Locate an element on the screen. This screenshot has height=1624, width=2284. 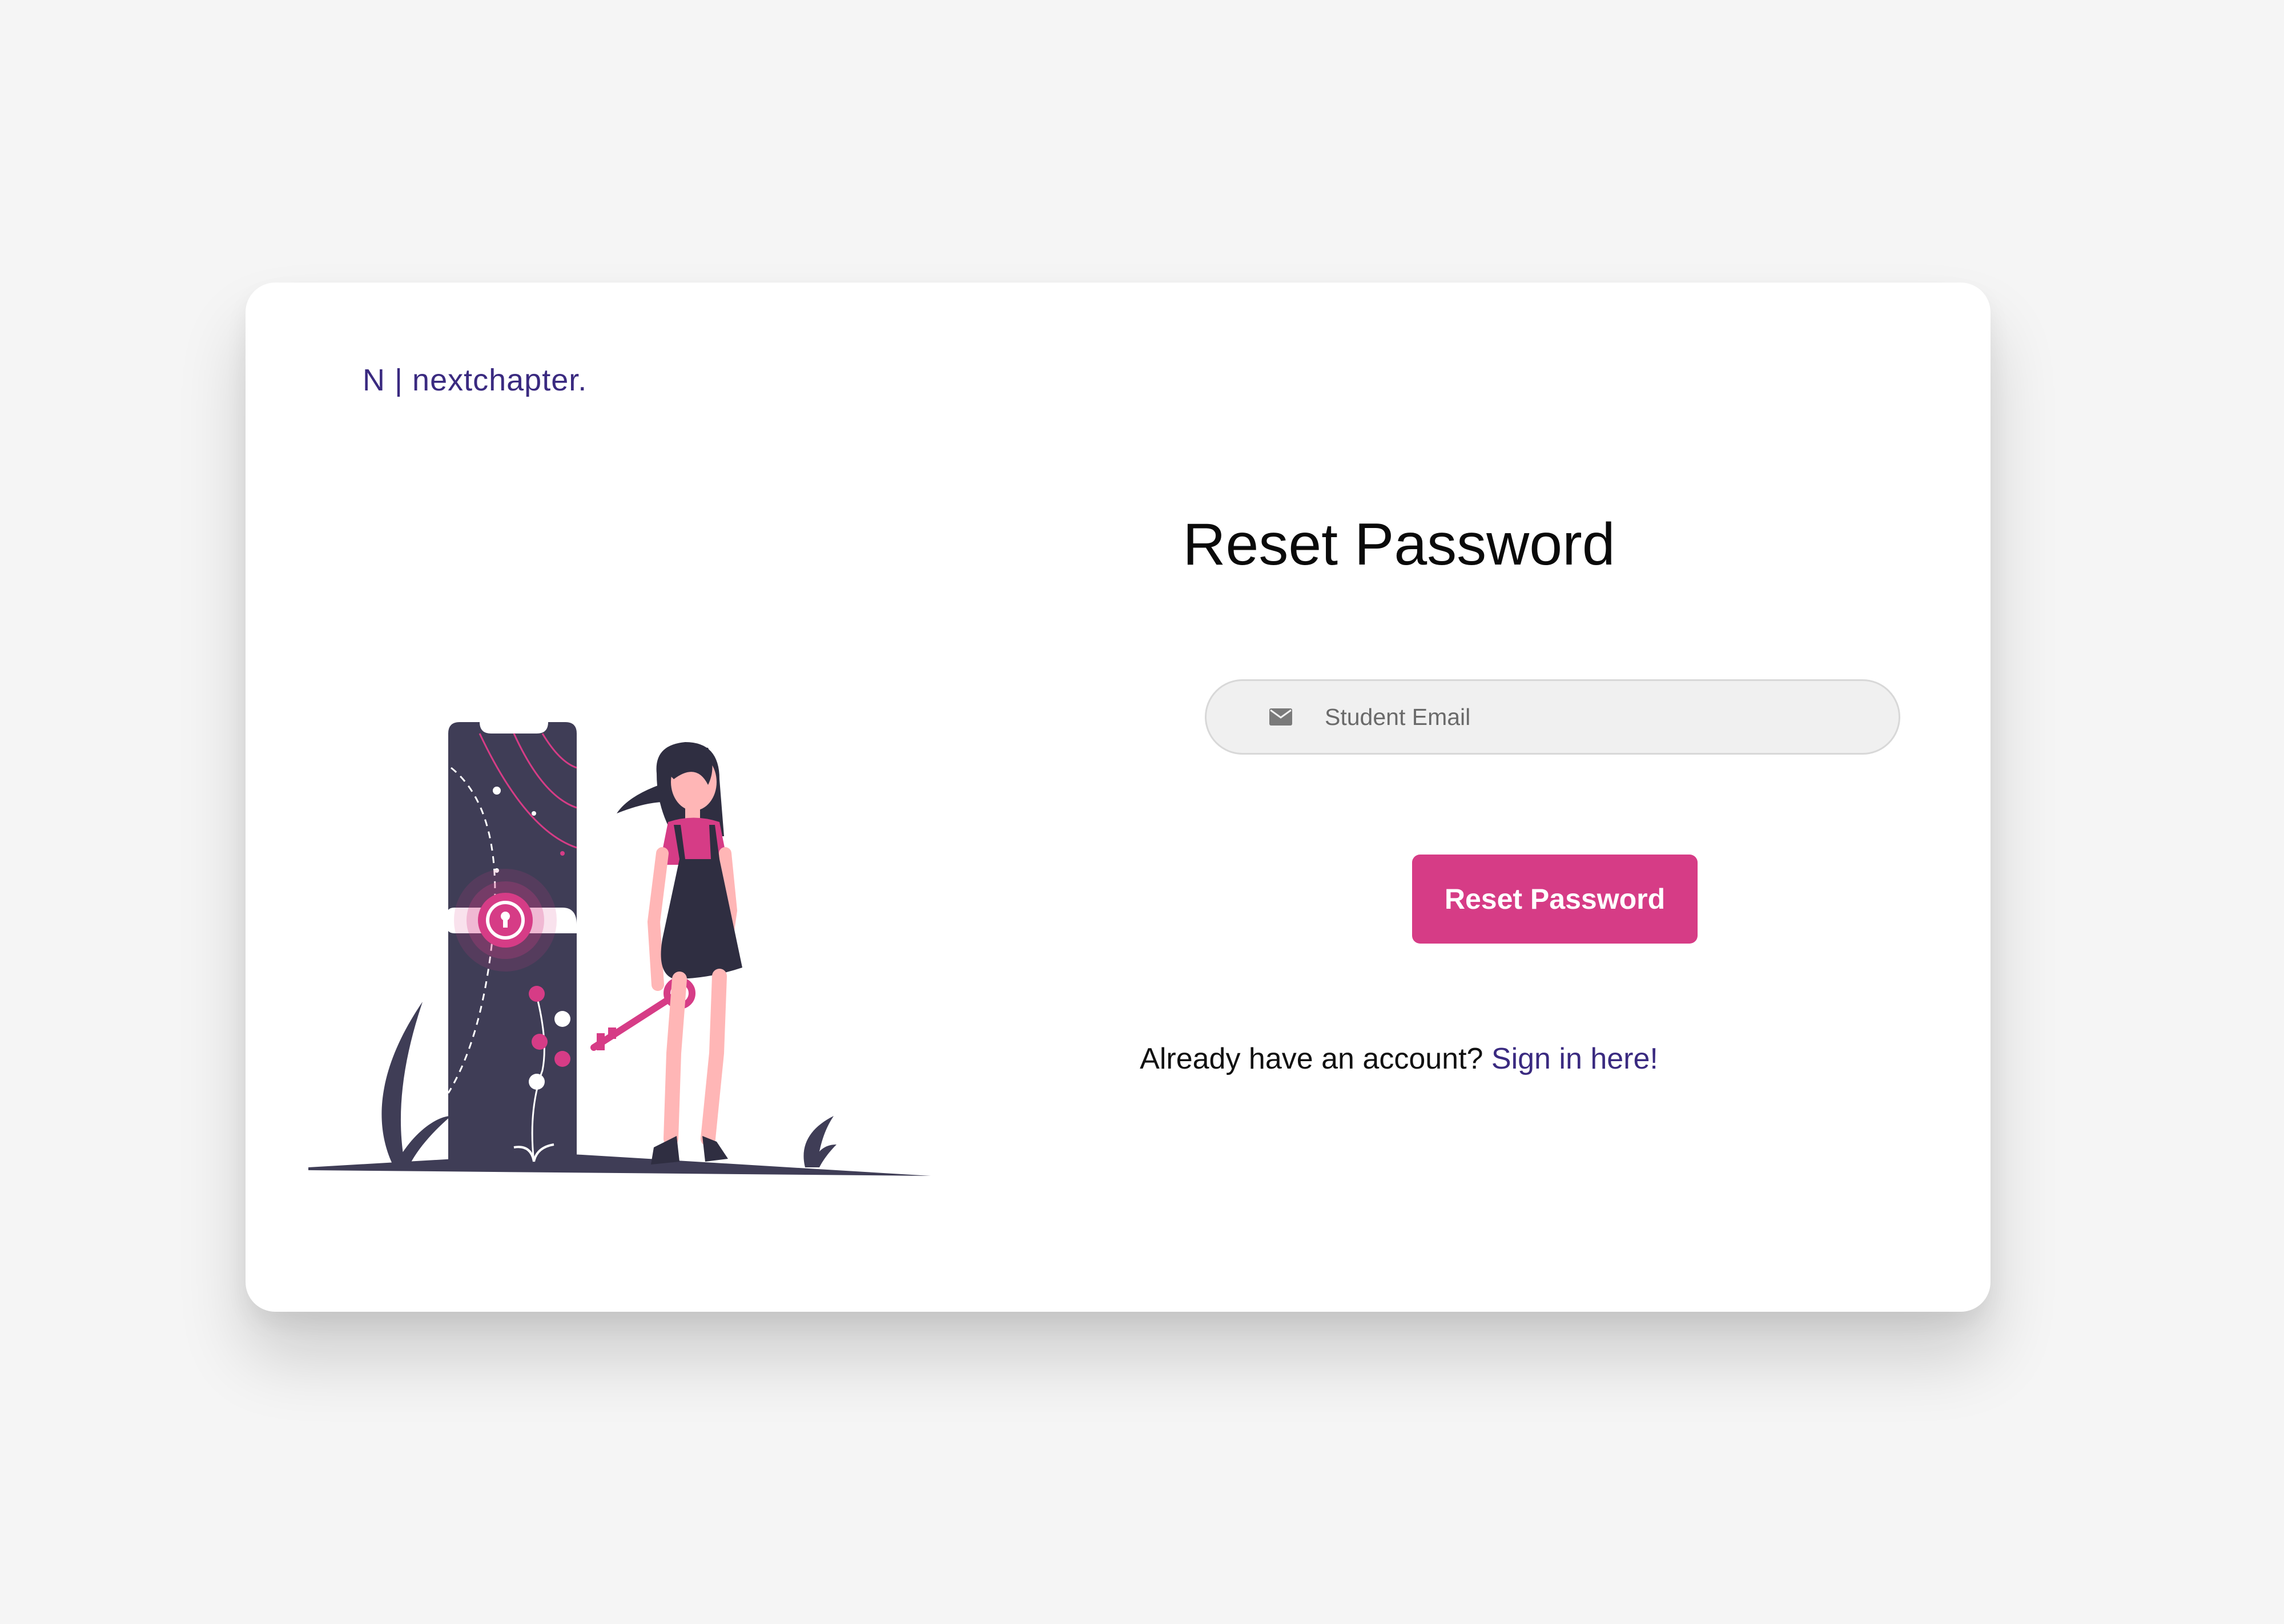
email-input is located at coordinates (1600, 717).